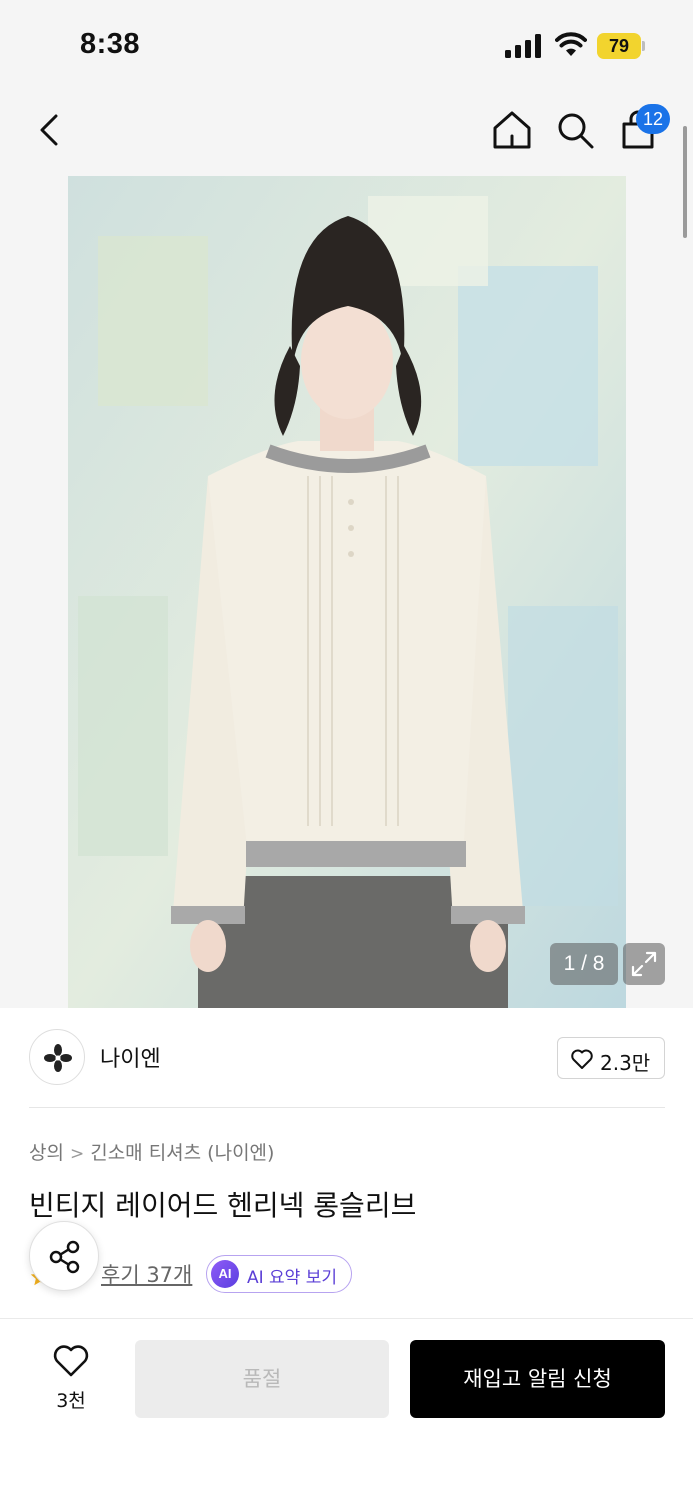  I want to click on share-icon, so click(64, 1257).